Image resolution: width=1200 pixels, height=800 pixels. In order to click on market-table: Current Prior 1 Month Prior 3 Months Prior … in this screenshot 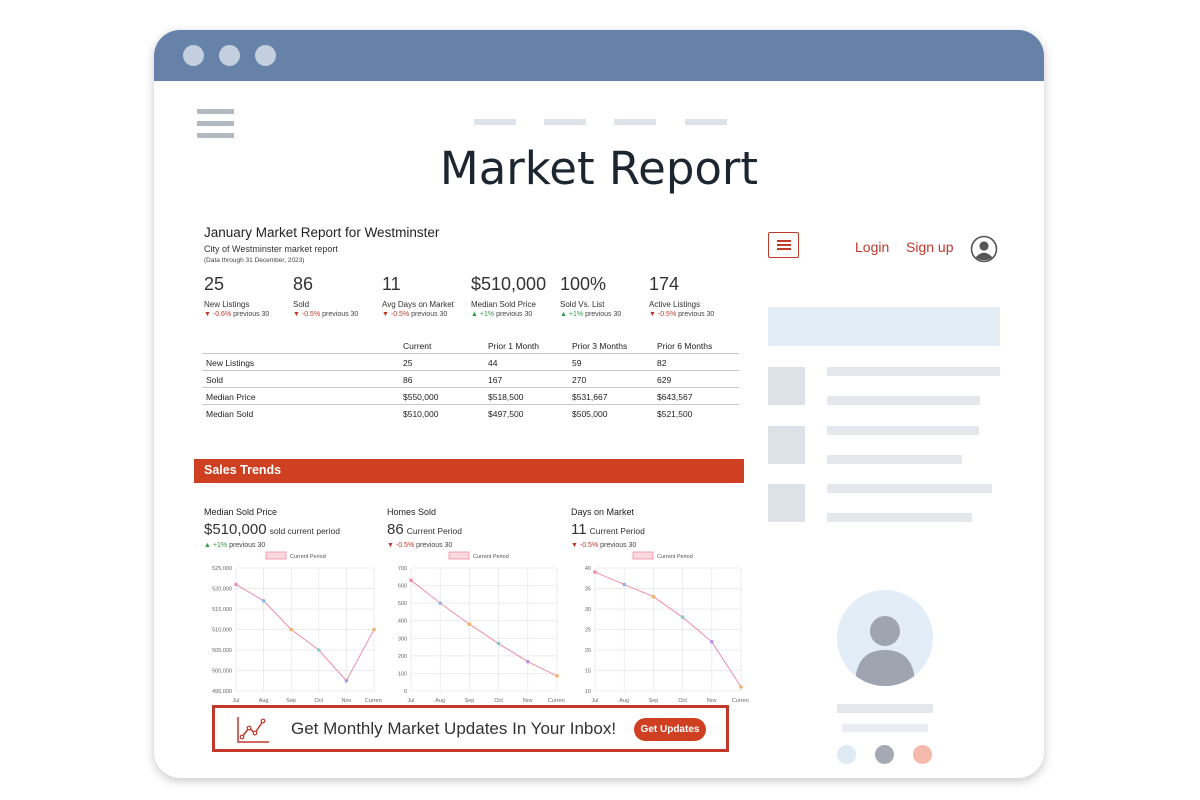, I will do `click(470, 379)`.